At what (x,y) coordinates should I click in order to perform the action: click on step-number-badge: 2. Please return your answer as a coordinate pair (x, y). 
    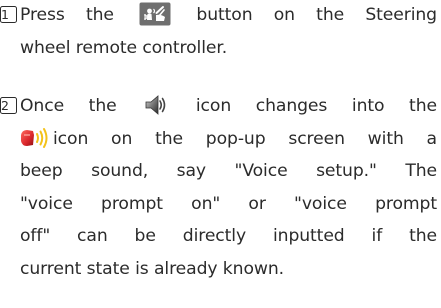
    Looking at the image, I should click on (8, 105).